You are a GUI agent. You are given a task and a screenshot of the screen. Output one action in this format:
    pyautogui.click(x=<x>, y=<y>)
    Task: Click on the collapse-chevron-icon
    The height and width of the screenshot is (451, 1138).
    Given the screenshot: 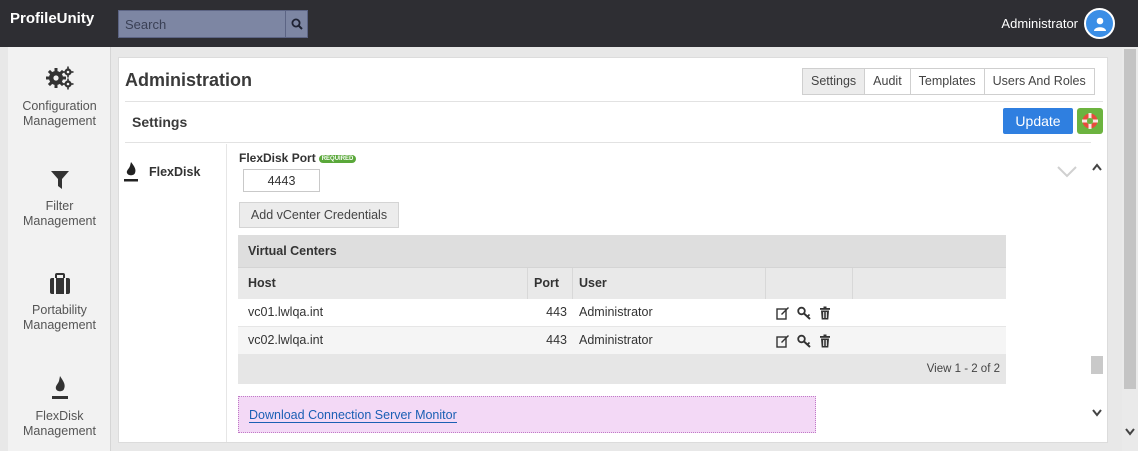 What is the action you would take?
    pyautogui.click(x=1067, y=172)
    